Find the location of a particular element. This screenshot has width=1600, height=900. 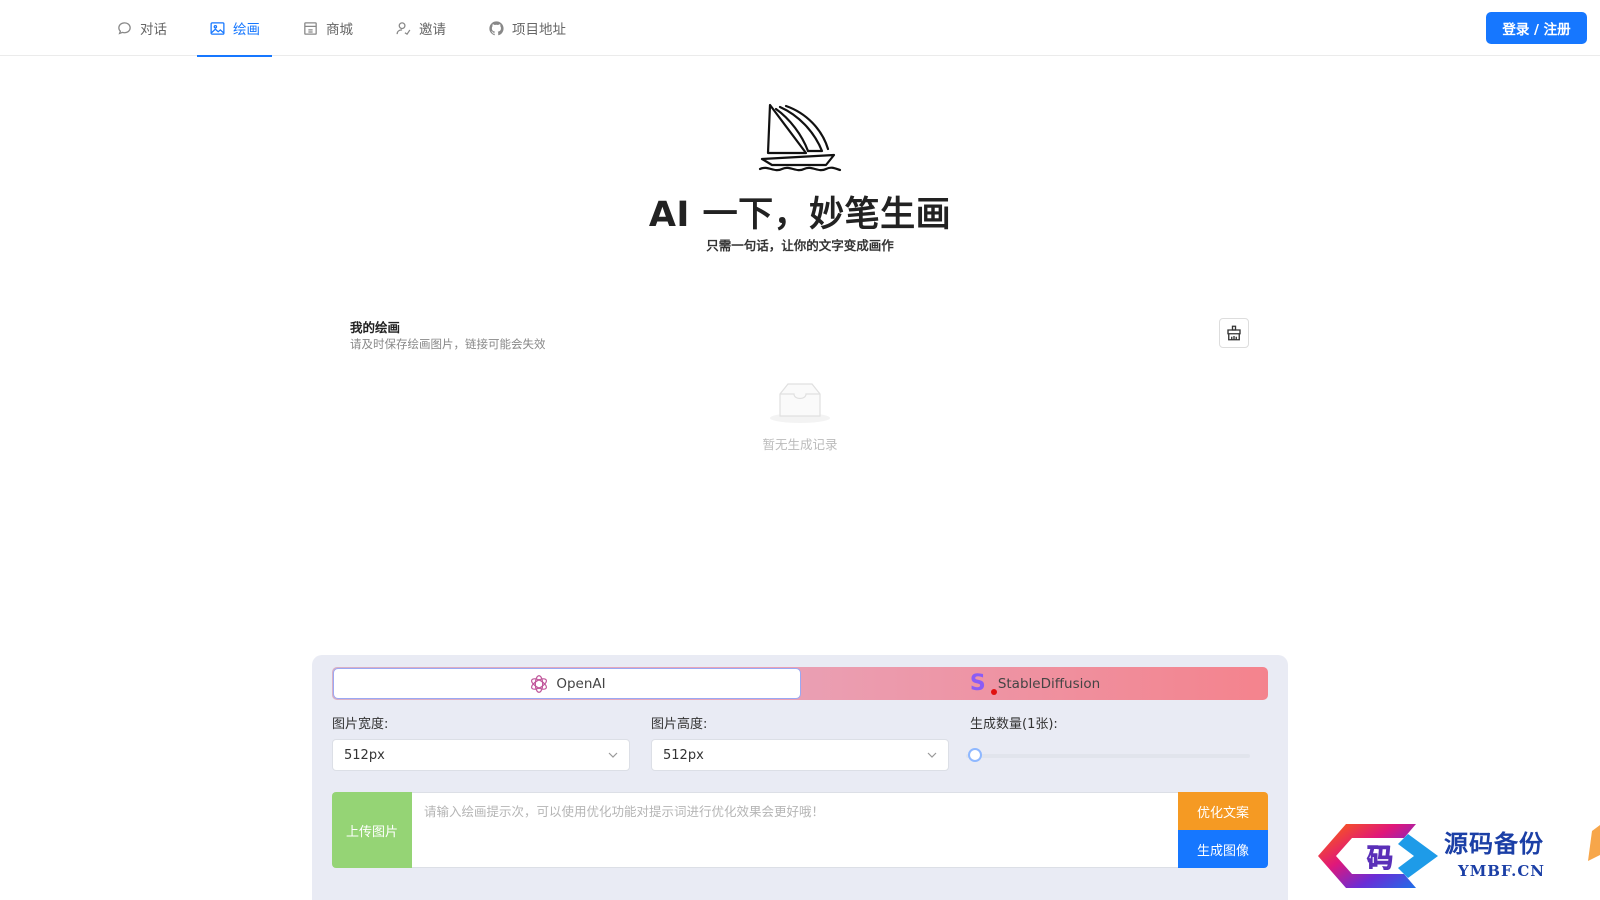

width-select-value: 512px is located at coordinates (364, 755).